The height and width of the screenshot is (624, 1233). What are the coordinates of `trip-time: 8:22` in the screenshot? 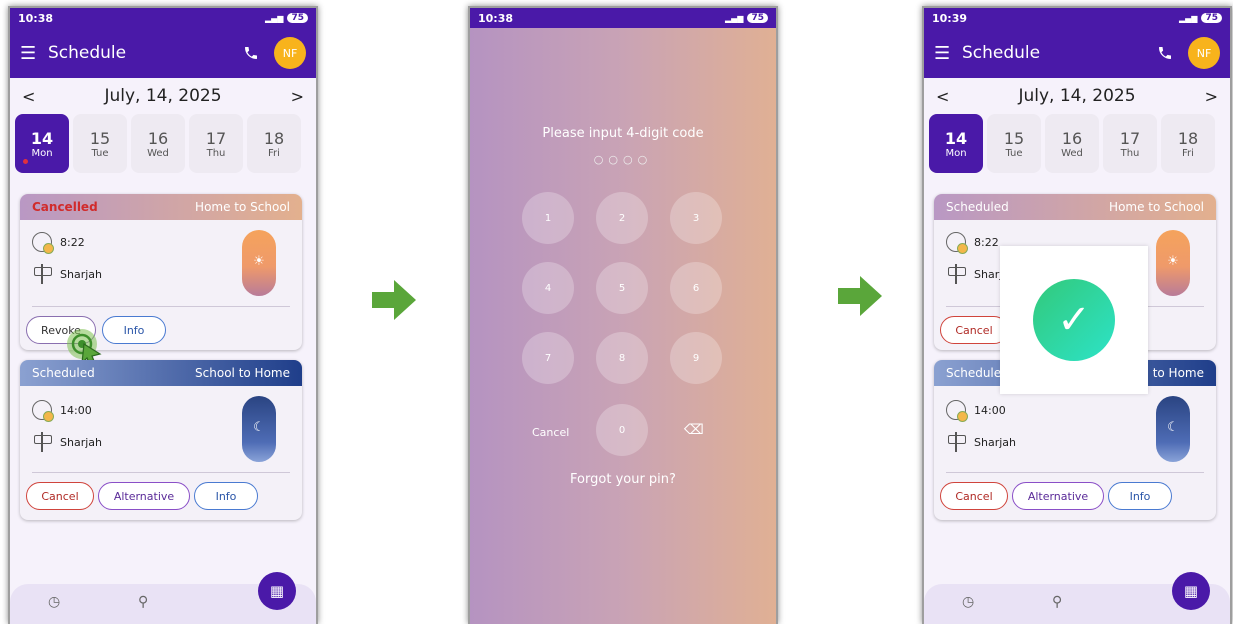 It's located at (986, 242).